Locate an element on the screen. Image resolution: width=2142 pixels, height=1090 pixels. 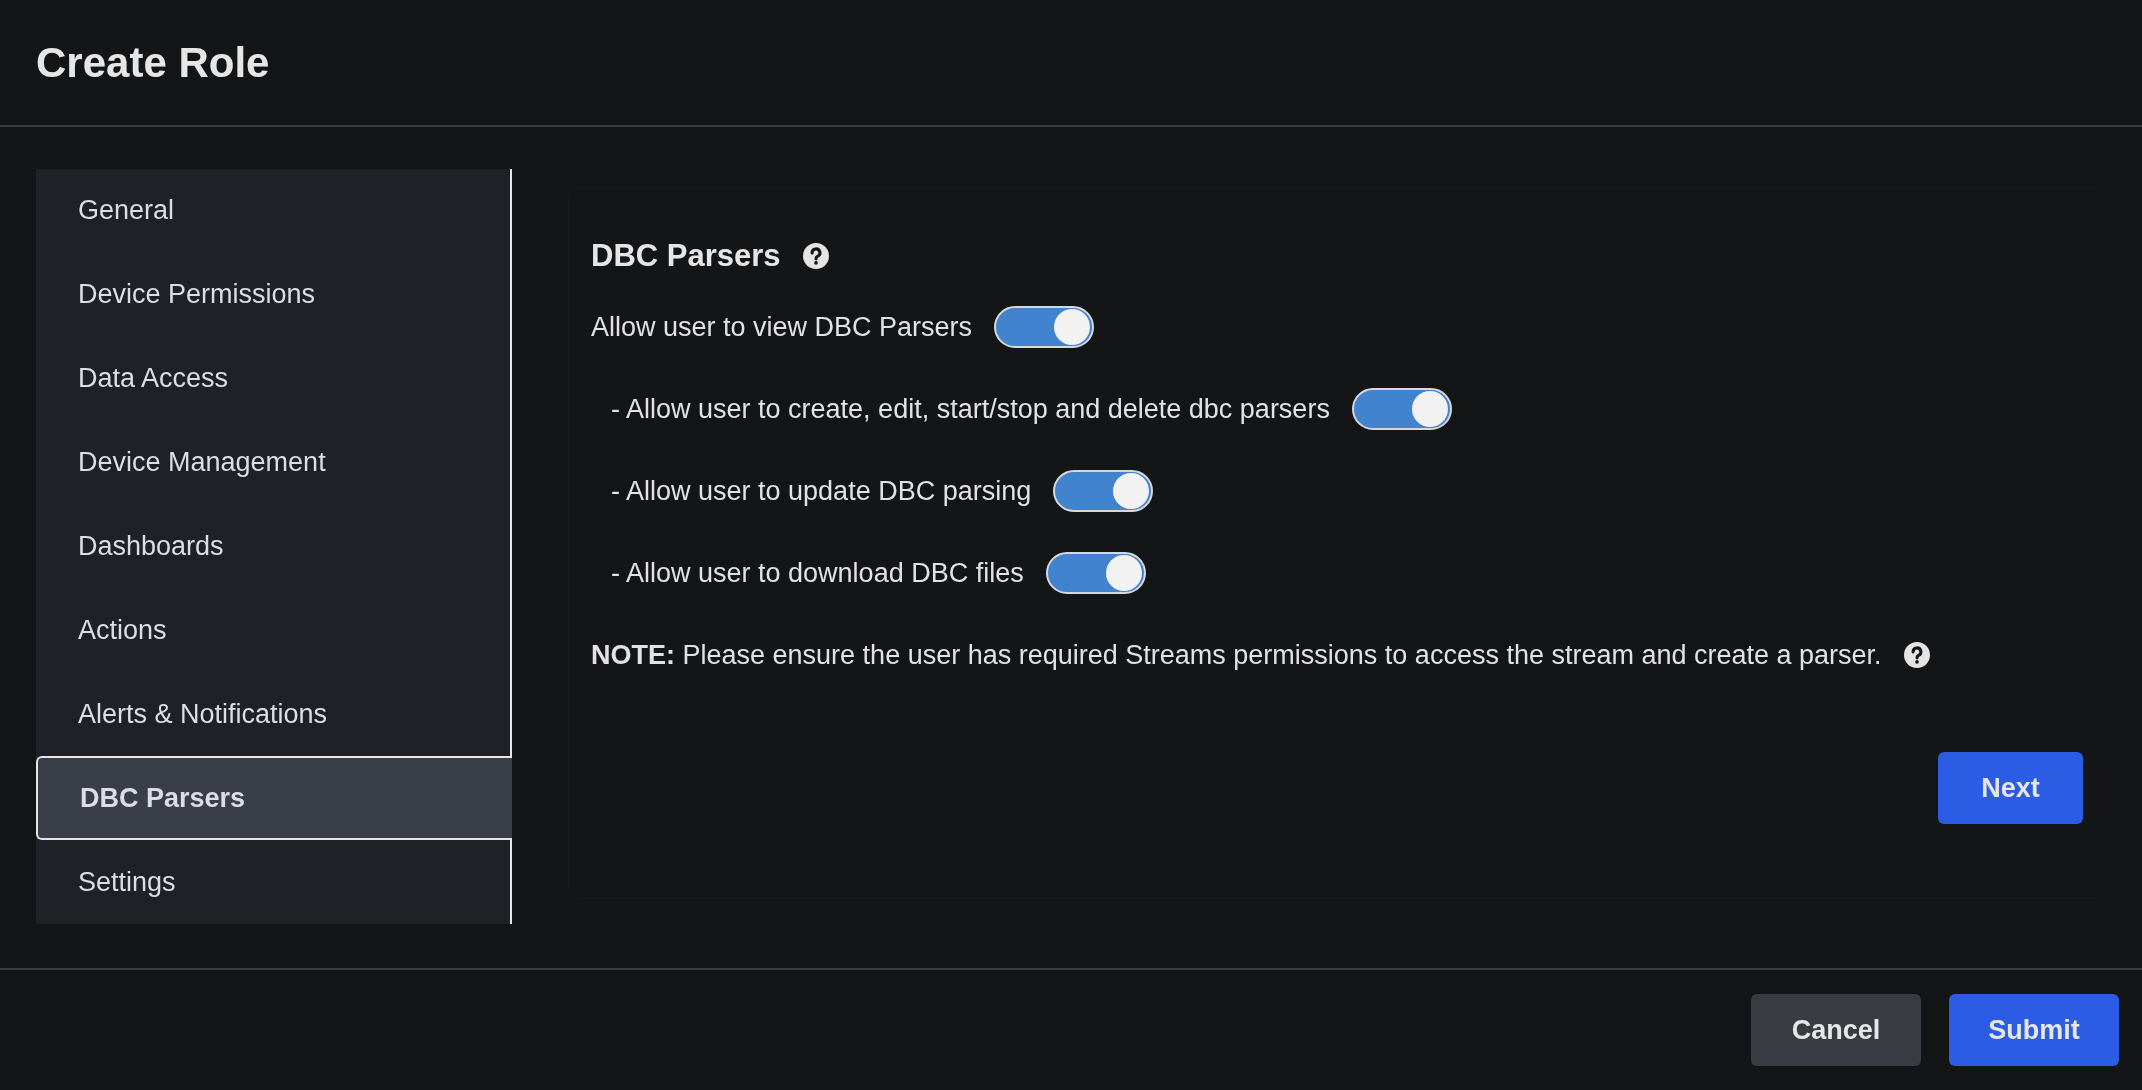
submit-button: Submit is located at coordinates (2034, 1030).